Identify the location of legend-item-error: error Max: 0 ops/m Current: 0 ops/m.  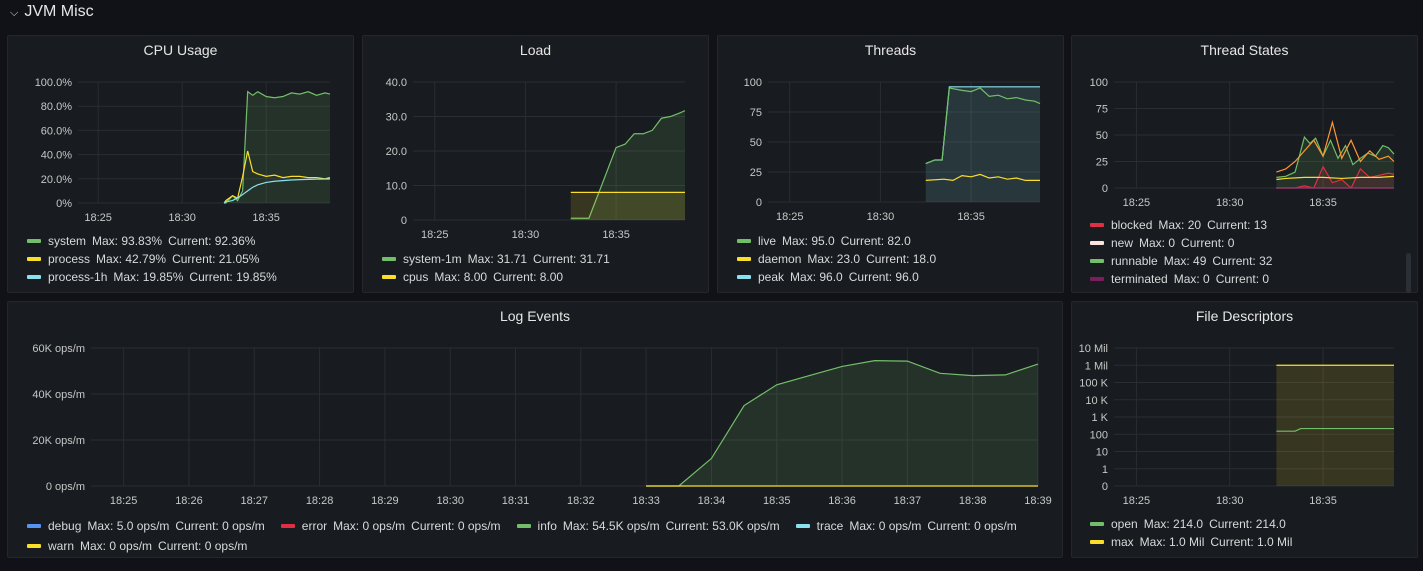
(393, 526).